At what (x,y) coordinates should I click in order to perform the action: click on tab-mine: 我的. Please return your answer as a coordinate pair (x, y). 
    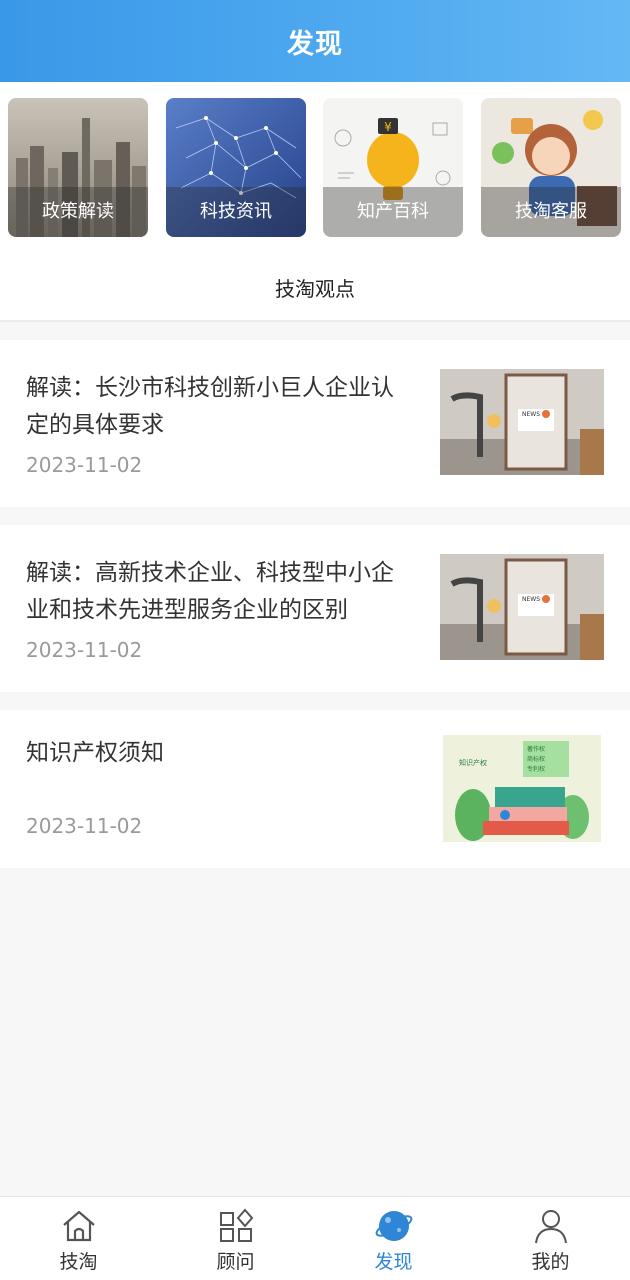
    Looking at the image, I should click on (550, 1238).